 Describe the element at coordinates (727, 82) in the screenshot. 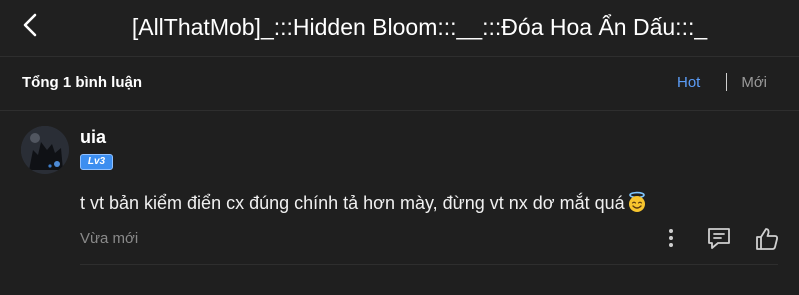

I see `tab-divider` at that location.